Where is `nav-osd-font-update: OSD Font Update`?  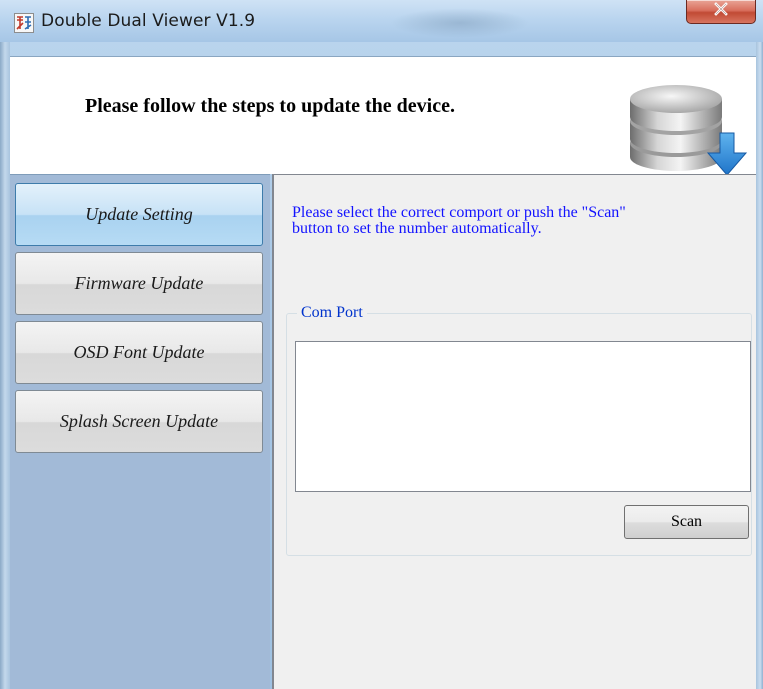
nav-osd-font-update: OSD Font Update is located at coordinates (139, 352).